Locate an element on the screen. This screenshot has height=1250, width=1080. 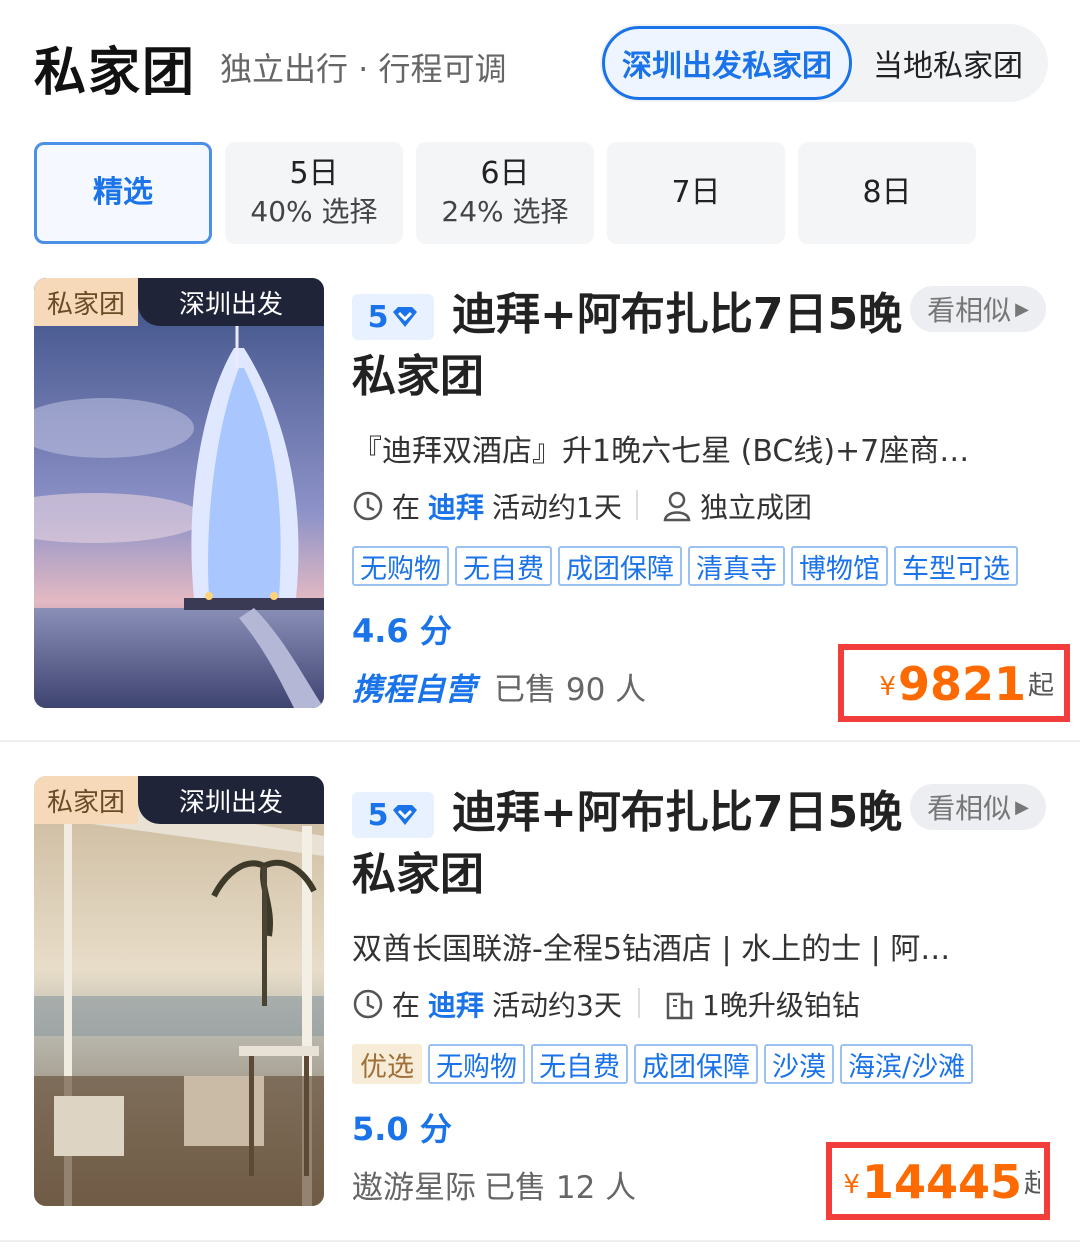
price-value: 14445 is located at coordinates (941, 1182).